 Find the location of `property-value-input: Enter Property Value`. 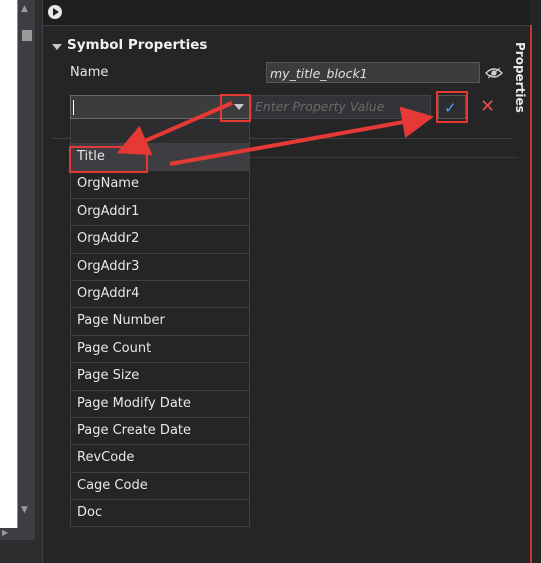

property-value-input: Enter Property Value is located at coordinates (341, 107).